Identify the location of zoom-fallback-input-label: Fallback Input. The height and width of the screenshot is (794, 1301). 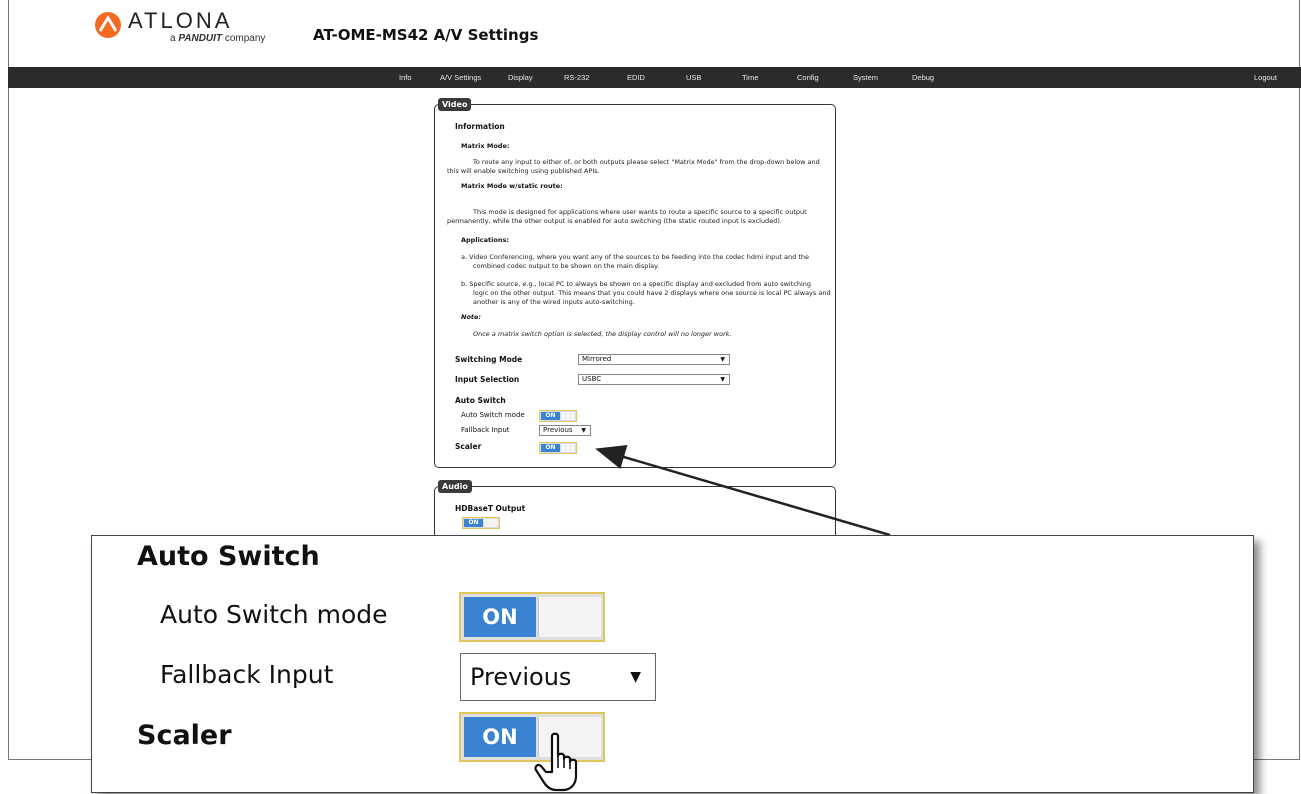
(247, 674).